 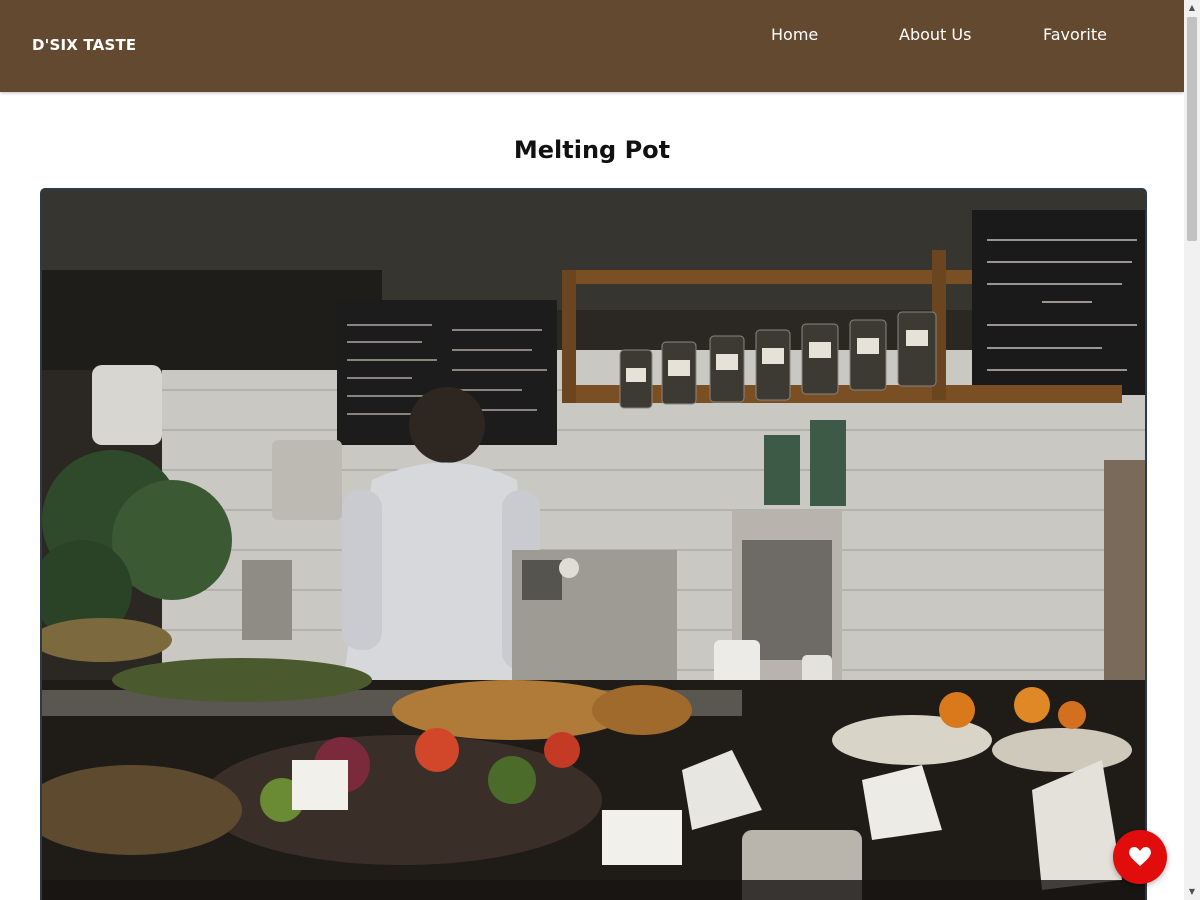 What do you see at coordinates (592, 150) in the screenshot?
I see `page-title: Melting Pot` at bounding box center [592, 150].